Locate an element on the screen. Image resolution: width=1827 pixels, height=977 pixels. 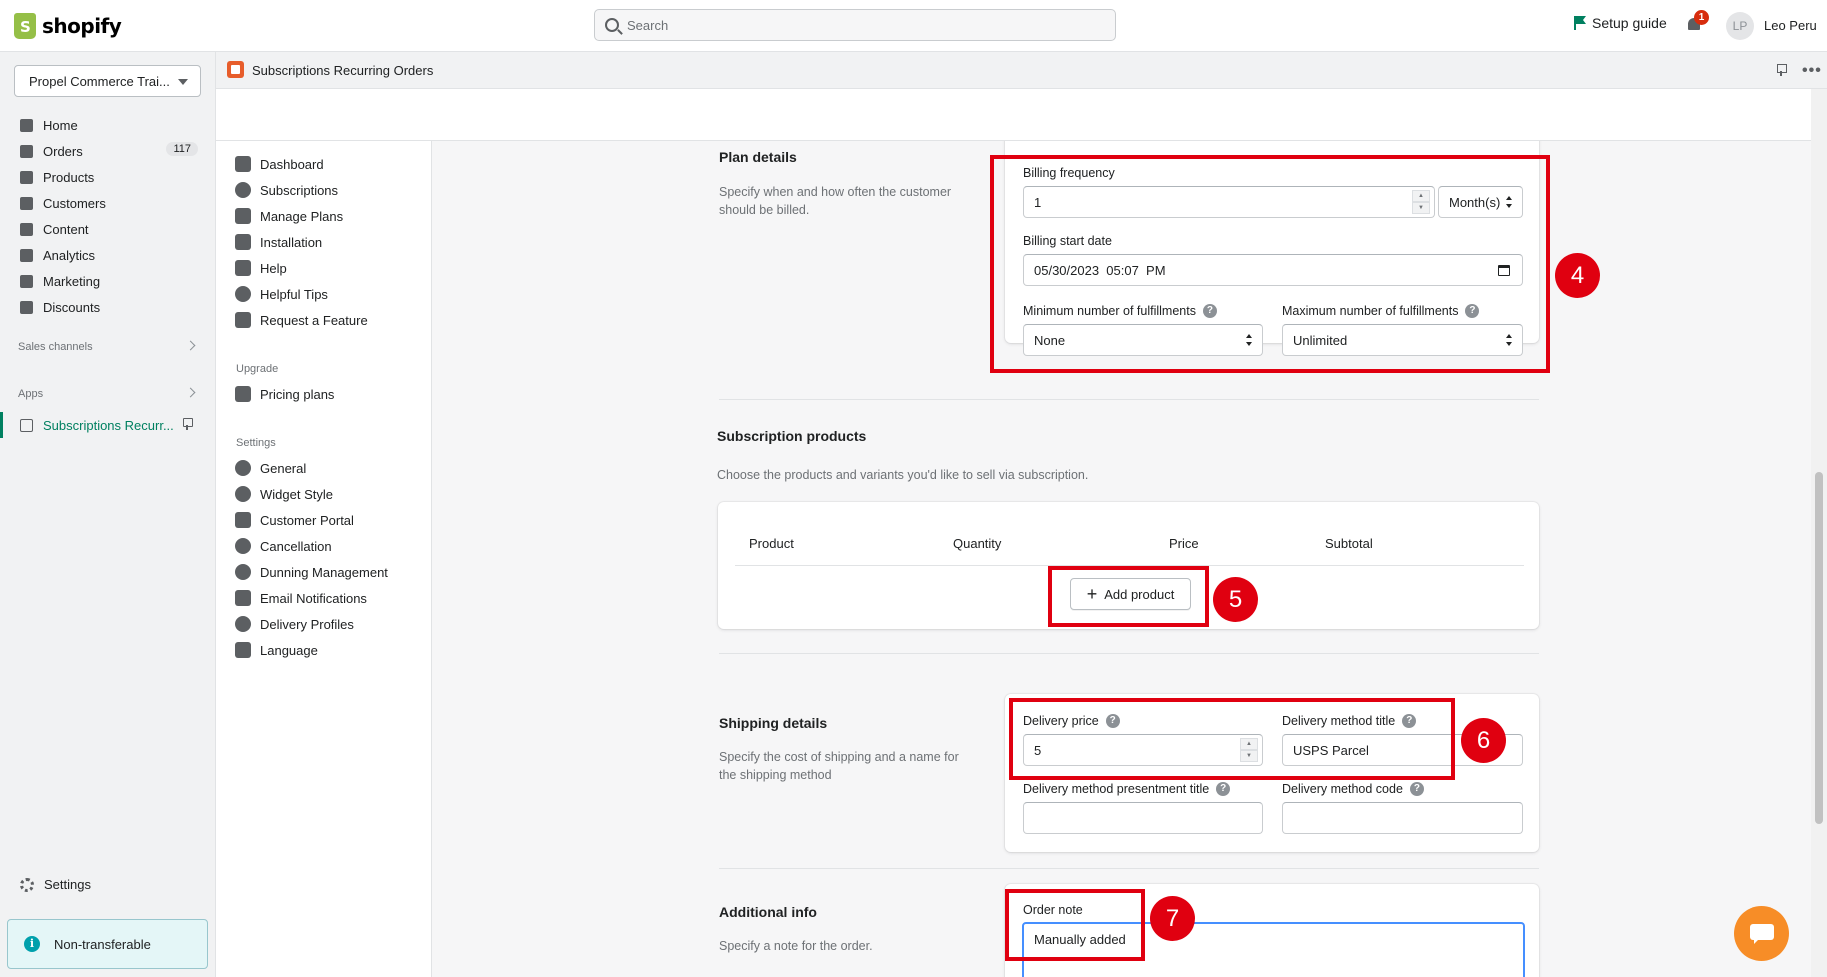
app-nav-language: Language is located at coordinates (276, 650).